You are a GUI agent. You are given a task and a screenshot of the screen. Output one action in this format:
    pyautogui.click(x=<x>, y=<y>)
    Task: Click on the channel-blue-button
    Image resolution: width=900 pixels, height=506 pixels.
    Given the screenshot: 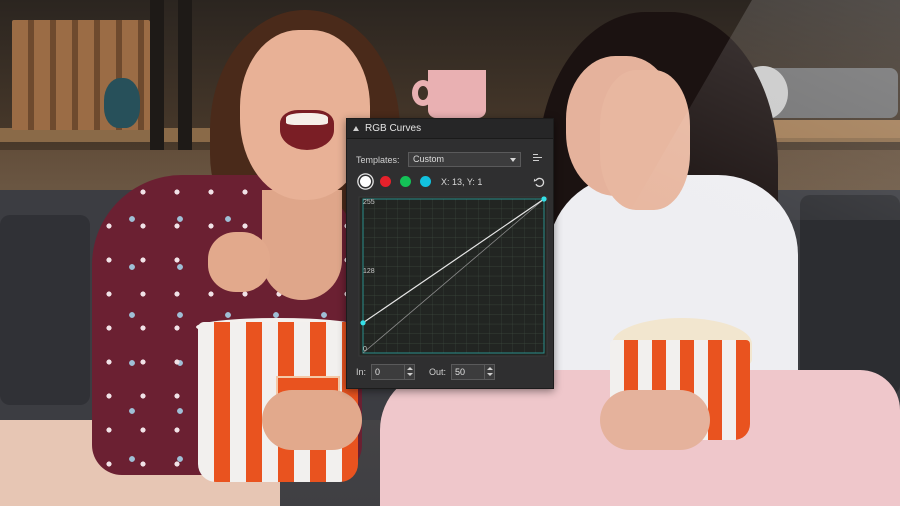 What is the action you would take?
    pyautogui.click(x=425, y=181)
    